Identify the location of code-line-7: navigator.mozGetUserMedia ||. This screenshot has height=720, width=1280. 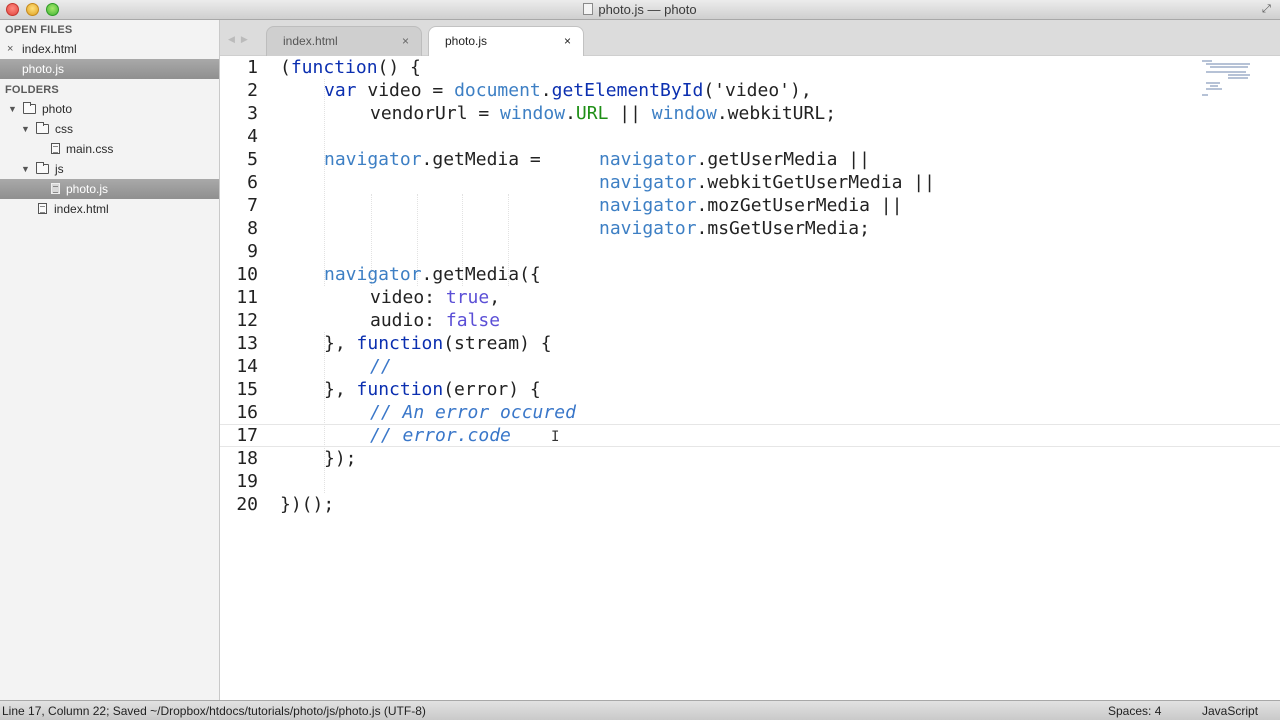
(750, 205).